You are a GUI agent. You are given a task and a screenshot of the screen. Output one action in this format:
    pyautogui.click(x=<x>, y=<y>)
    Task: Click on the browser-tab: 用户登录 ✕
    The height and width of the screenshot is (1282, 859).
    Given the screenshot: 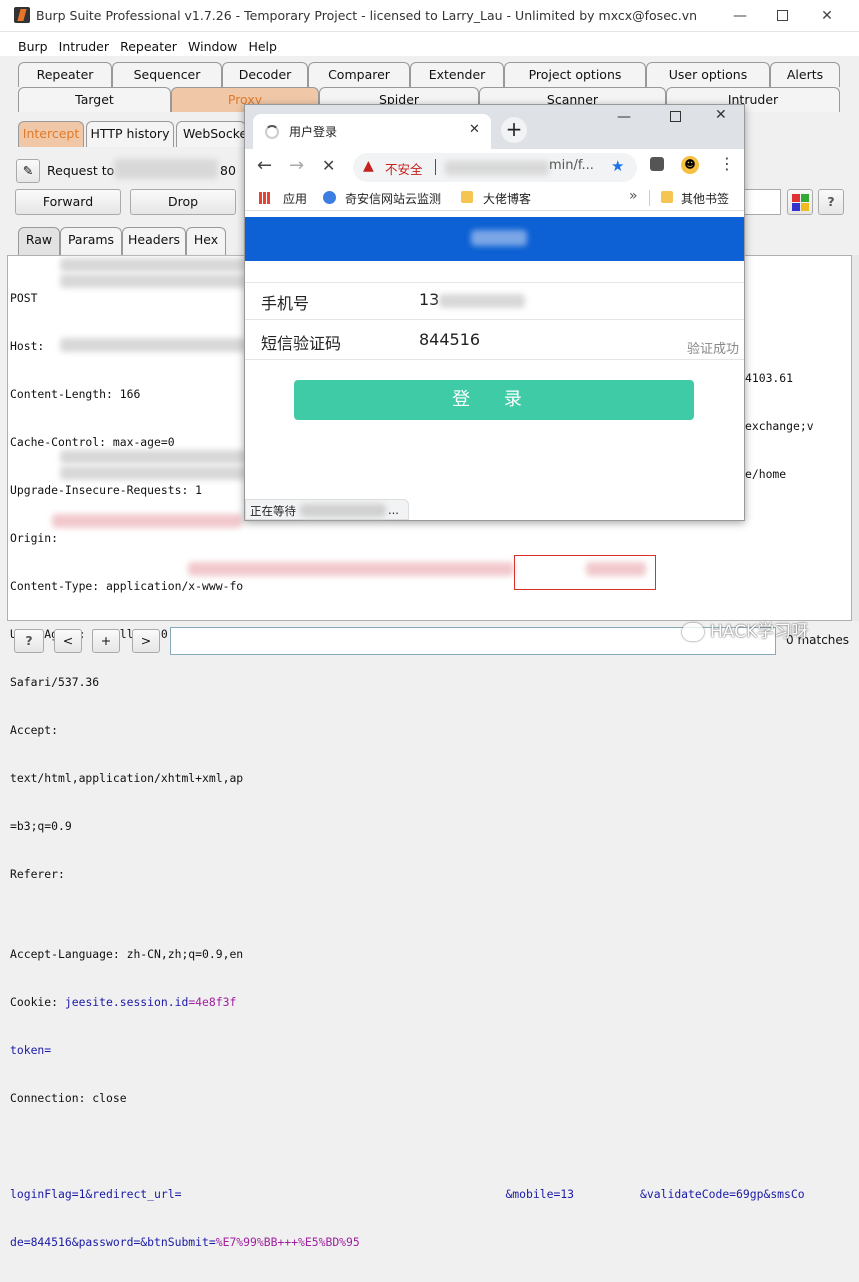 What is the action you would take?
    pyautogui.click(x=372, y=131)
    